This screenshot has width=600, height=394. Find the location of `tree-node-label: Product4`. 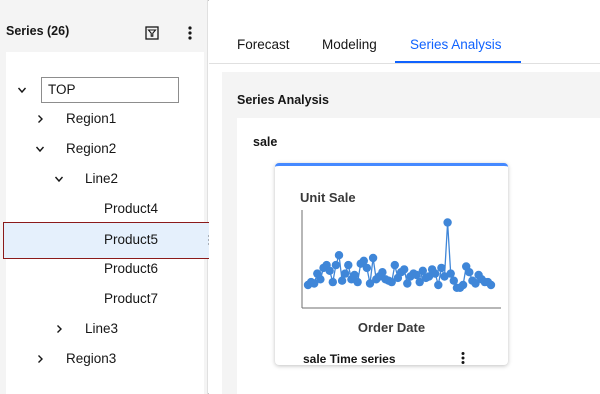

tree-node-label: Product4 is located at coordinates (131, 208).